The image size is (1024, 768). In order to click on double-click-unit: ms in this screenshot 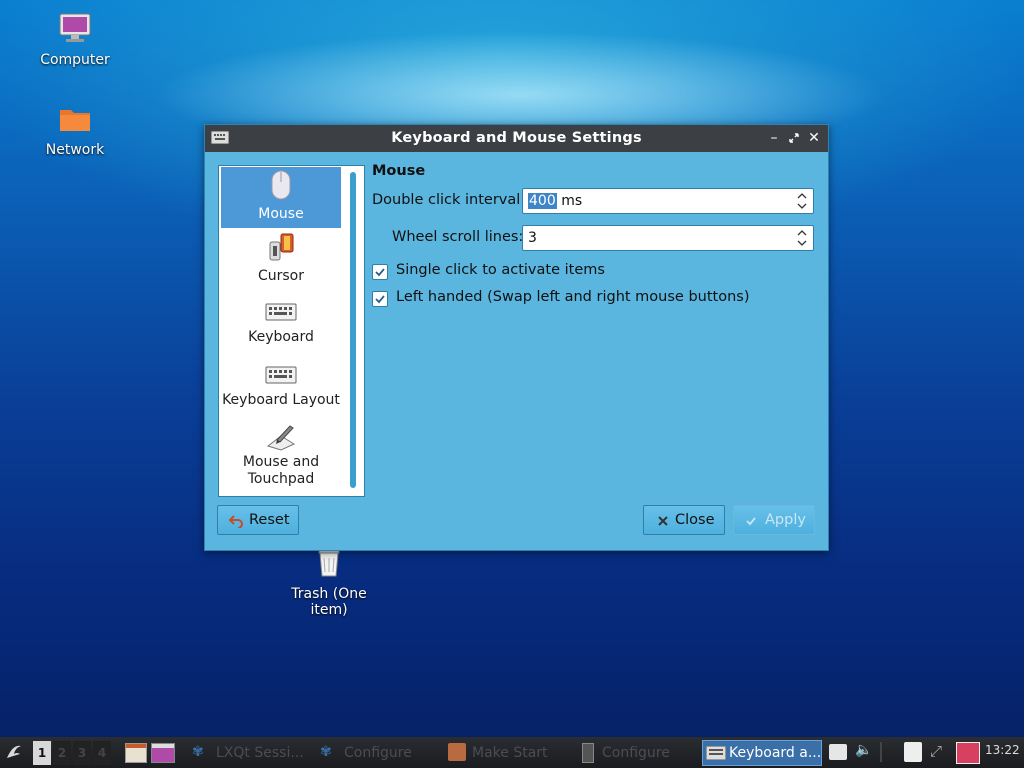, I will do `click(572, 201)`.